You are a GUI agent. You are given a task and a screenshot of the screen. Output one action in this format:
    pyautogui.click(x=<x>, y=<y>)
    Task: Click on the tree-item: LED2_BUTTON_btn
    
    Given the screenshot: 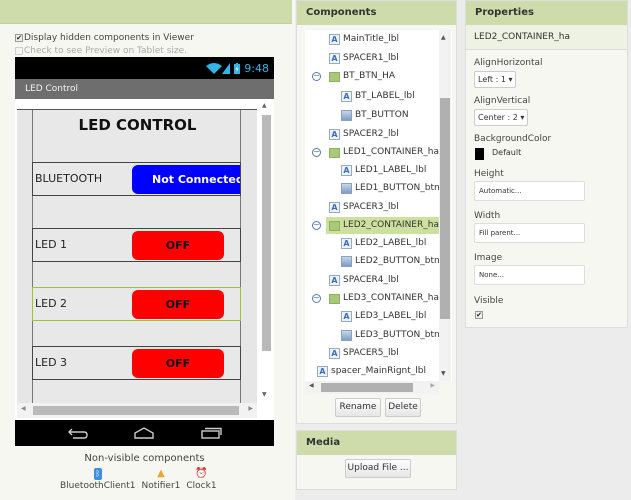 What is the action you would take?
    pyautogui.click(x=390, y=261)
    